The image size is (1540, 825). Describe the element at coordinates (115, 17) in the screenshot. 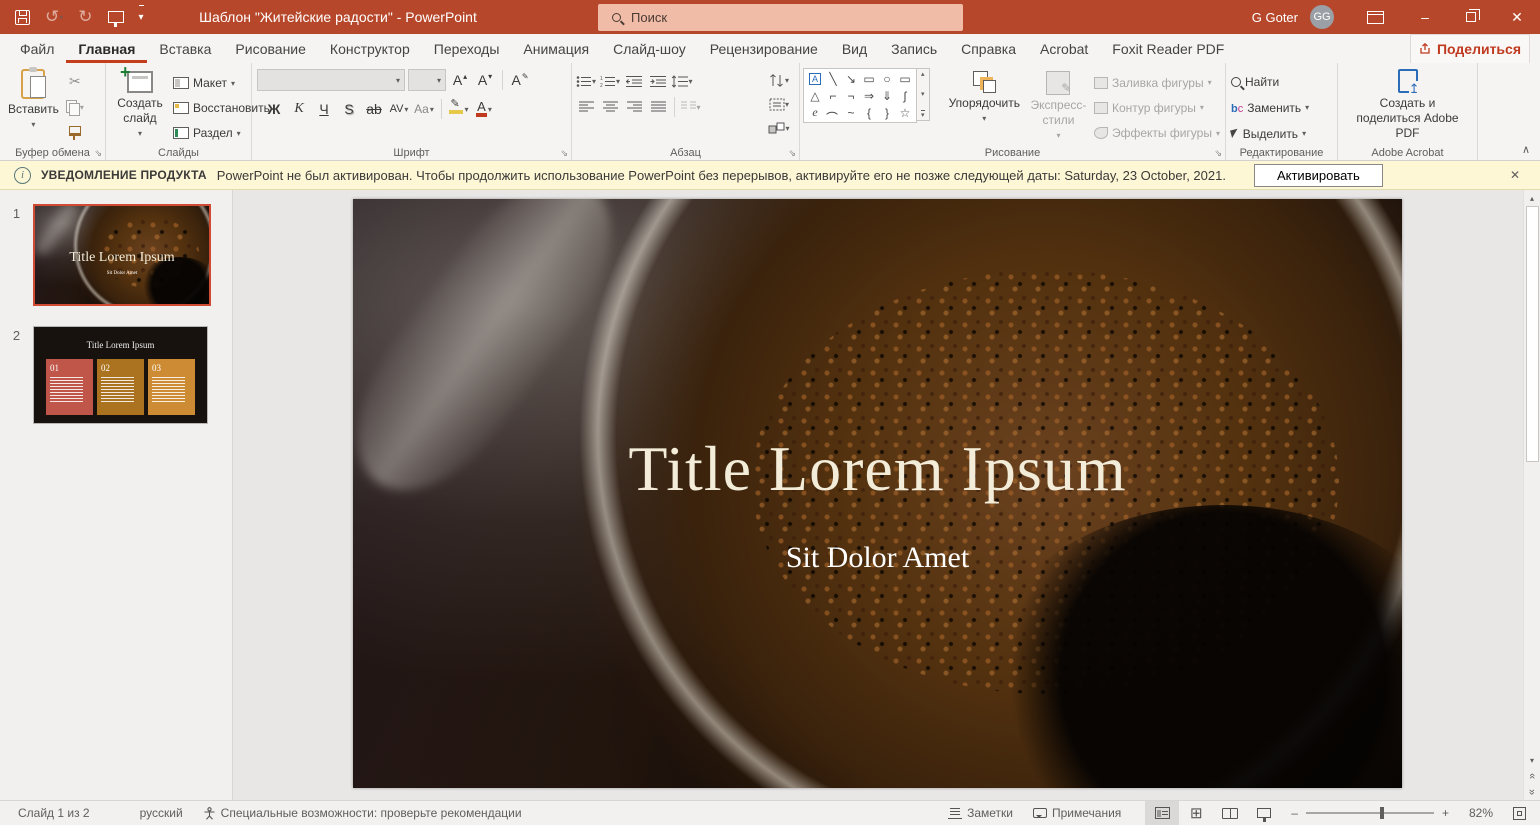

I see `start-slideshow-button` at that location.